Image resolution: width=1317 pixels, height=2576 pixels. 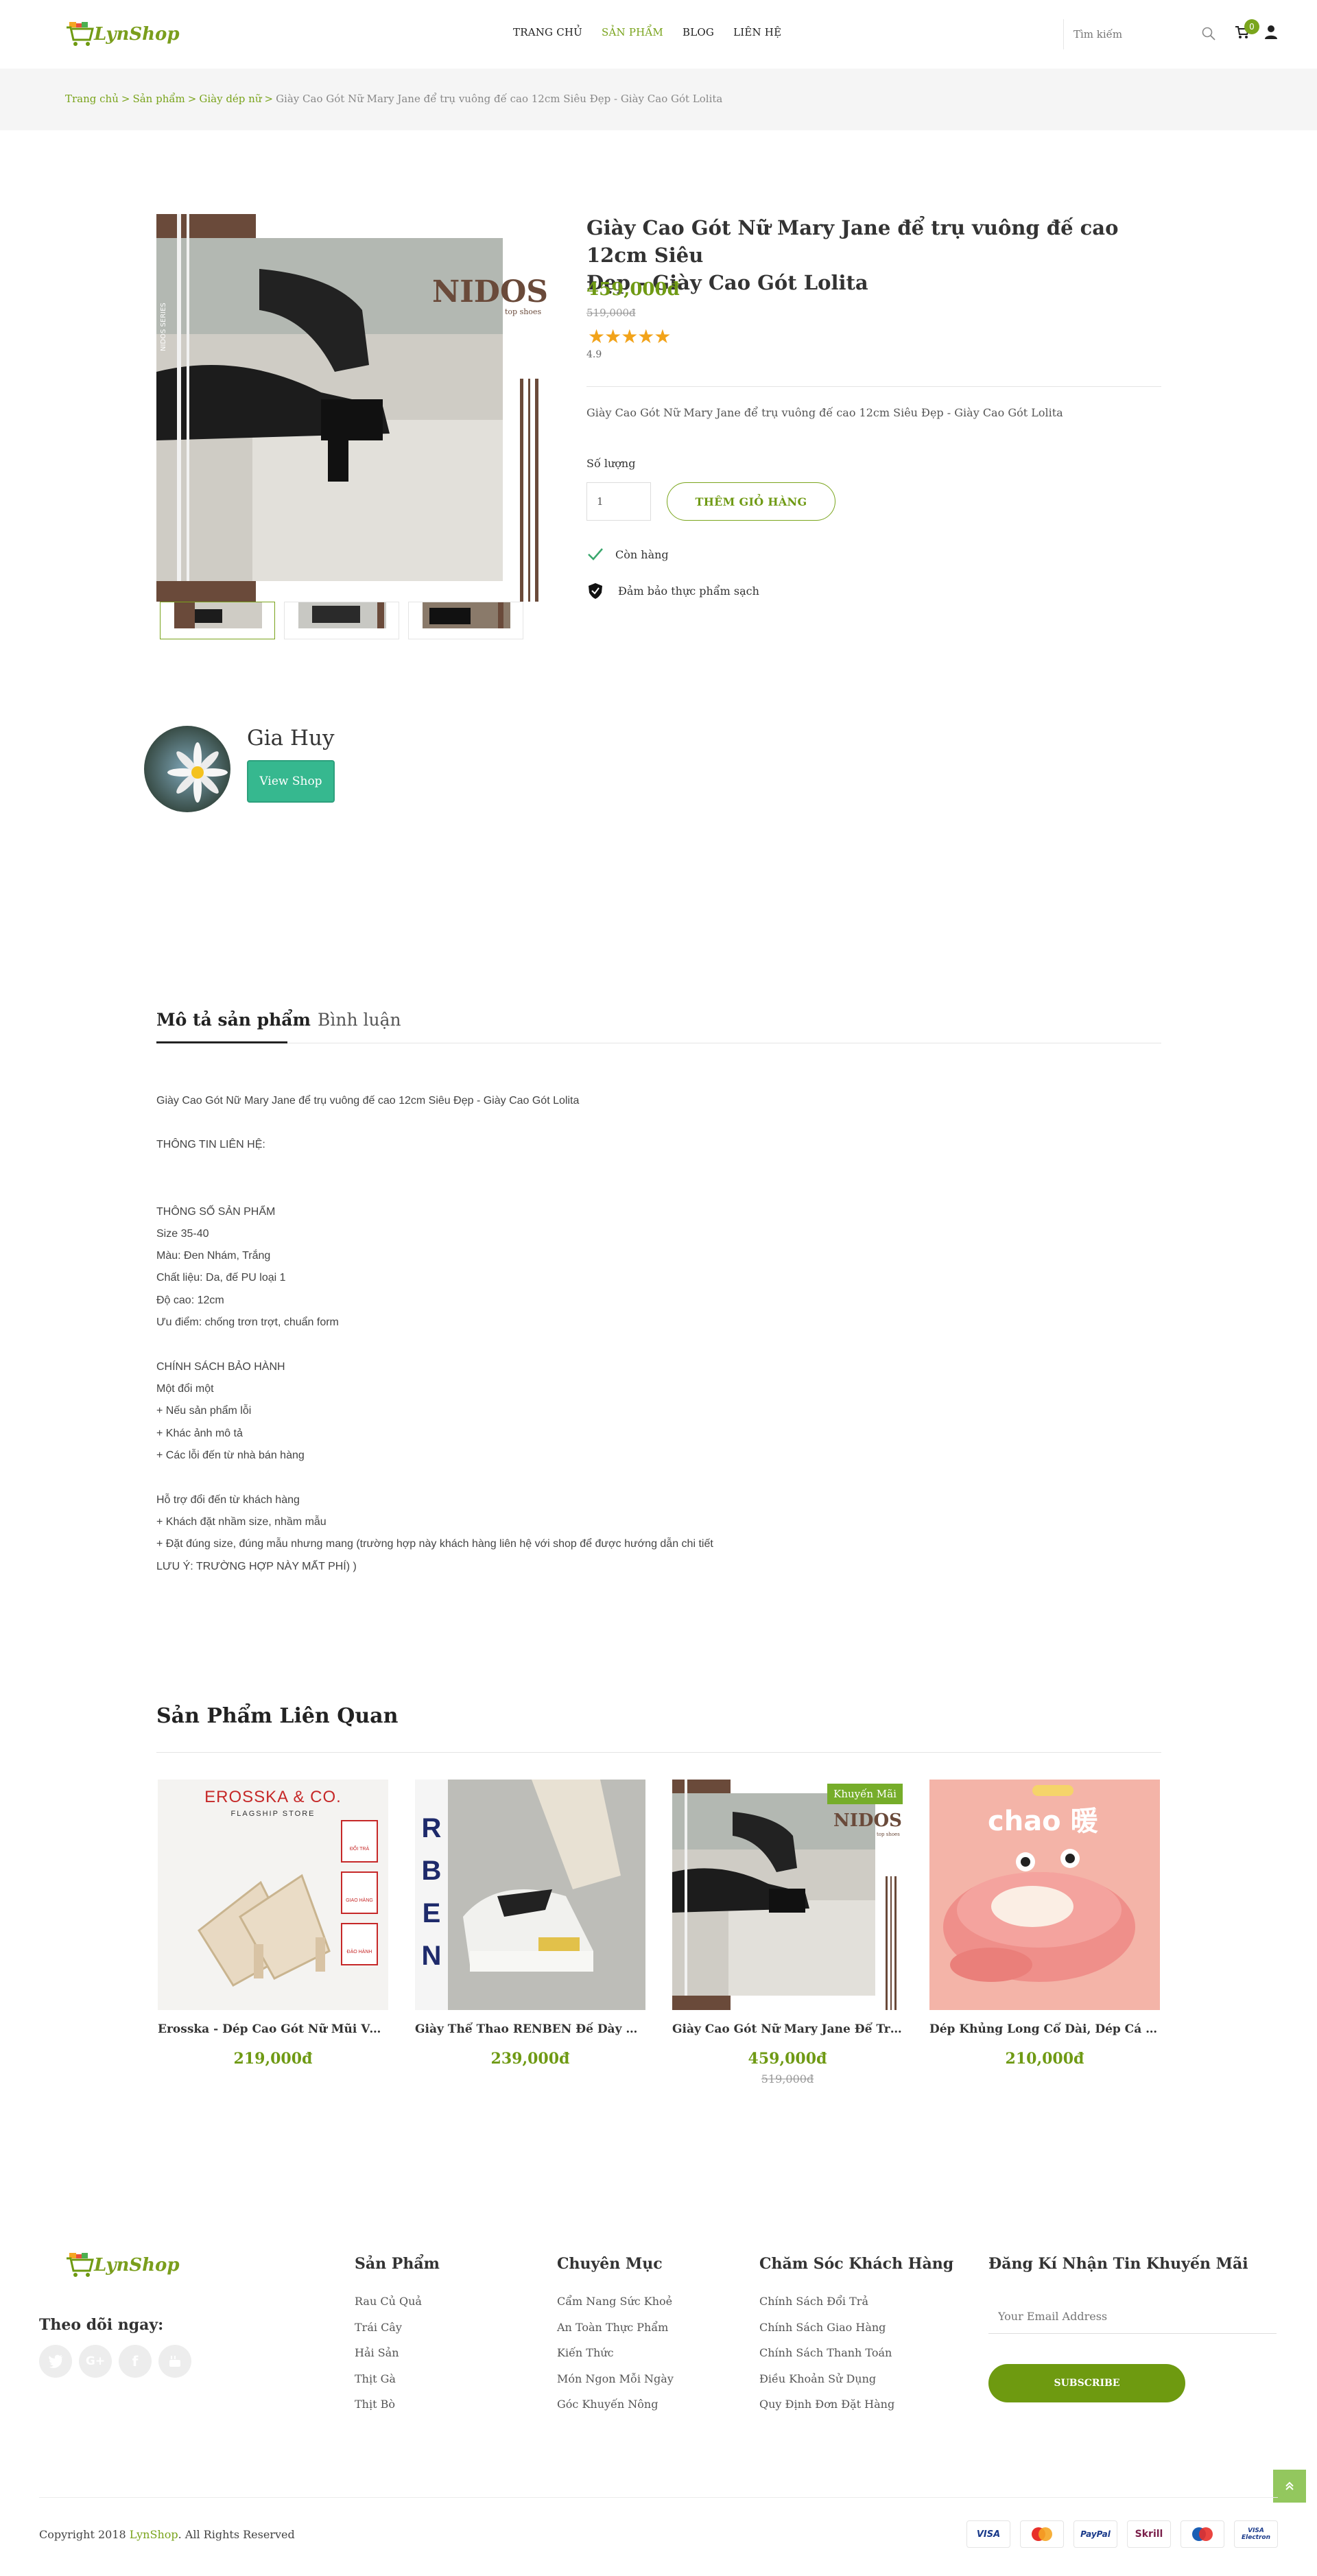 What do you see at coordinates (826, 2352) in the screenshot?
I see `footer-link: Chính Sách Thanh Toán` at bounding box center [826, 2352].